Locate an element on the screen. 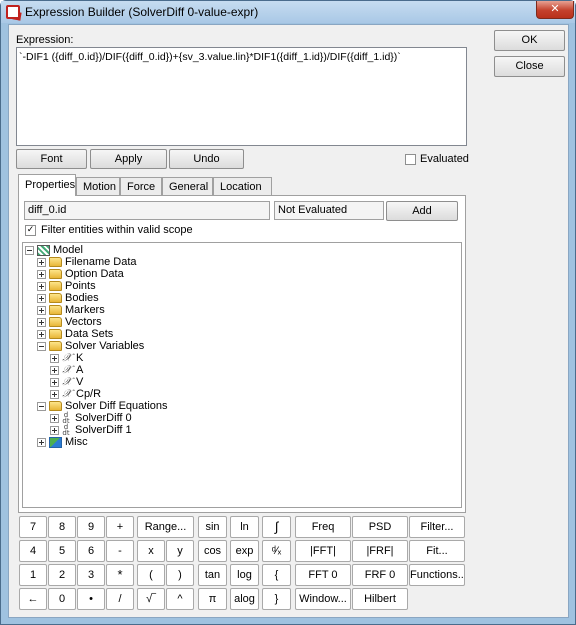 The height and width of the screenshot is (625, 576). tab-location: Location is located at coordinates (242, 186).